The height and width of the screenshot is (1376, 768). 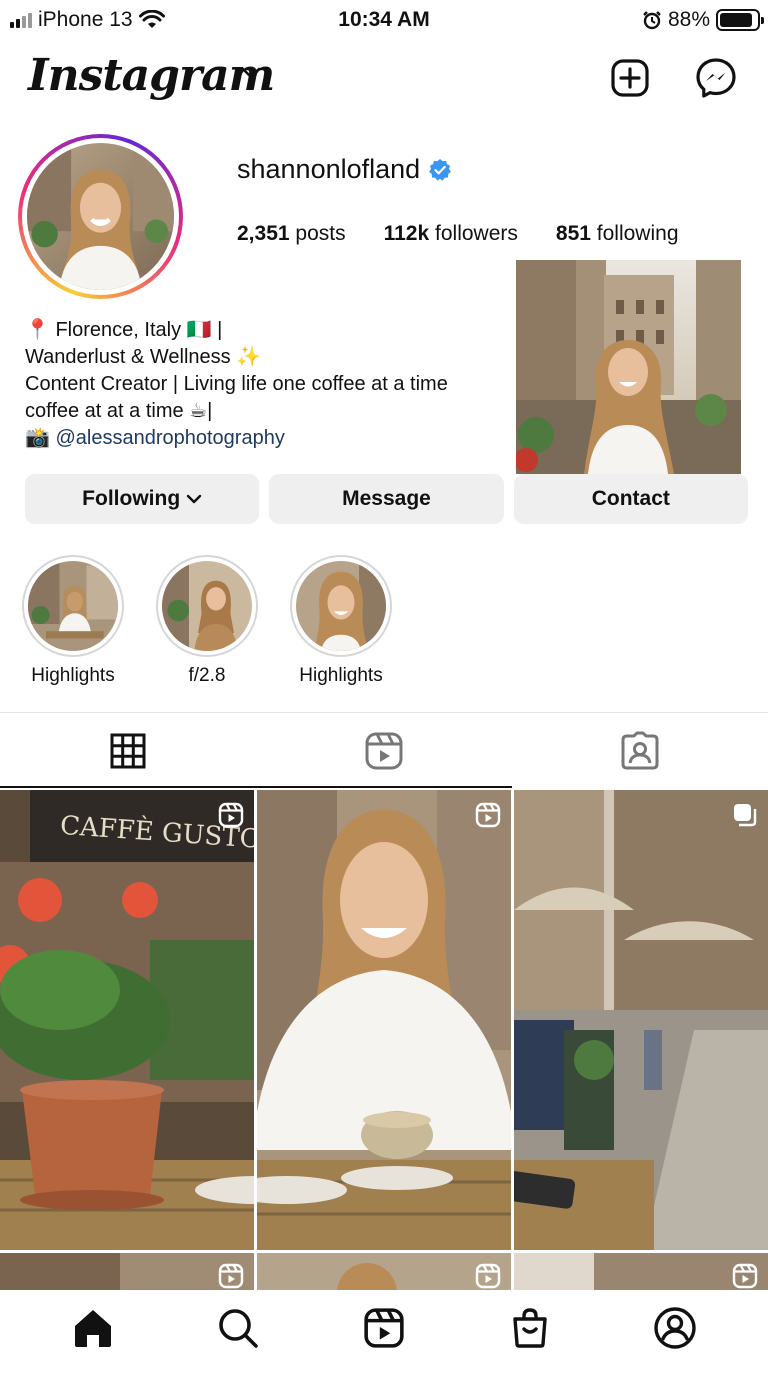 What do you see at coordinates (131, 498) in the screenshot?
I see `following-label: Following` at bounding box center [131, 498].